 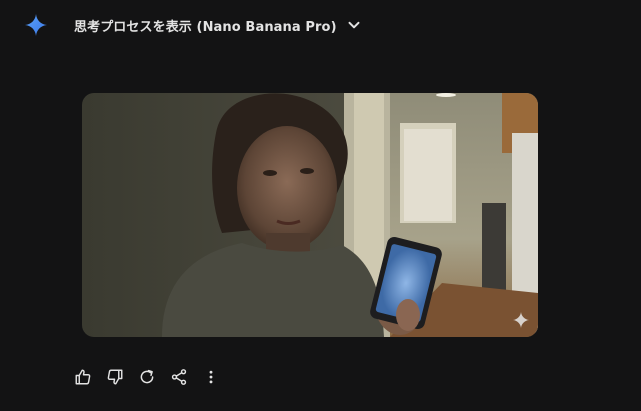 I want to click on share-button, so click(x=179, y=377).